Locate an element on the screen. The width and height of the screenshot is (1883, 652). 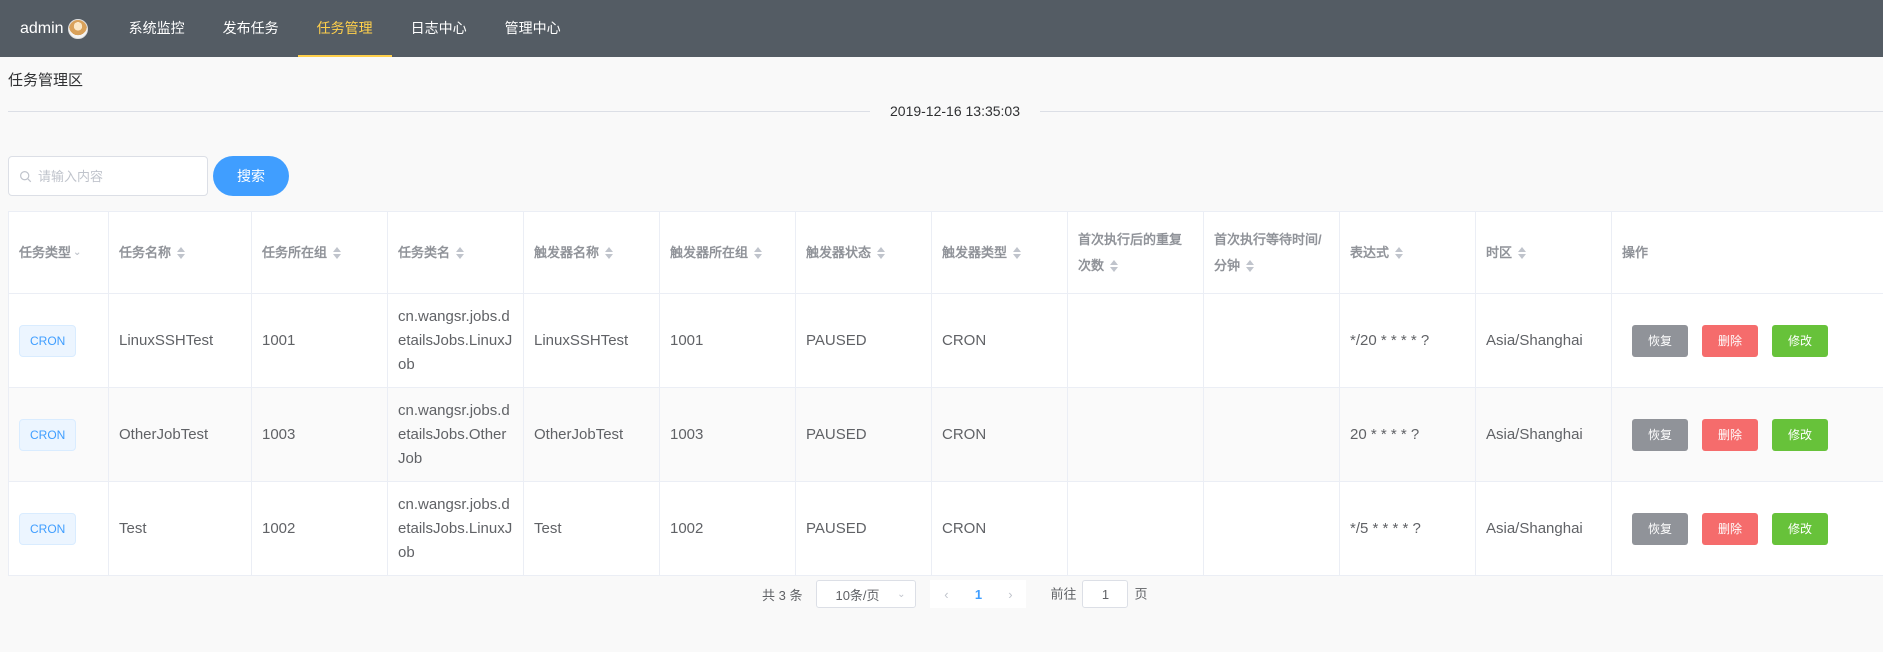
column-header-trigger-name: 触发器名称 is located at coordinates (592, 252).